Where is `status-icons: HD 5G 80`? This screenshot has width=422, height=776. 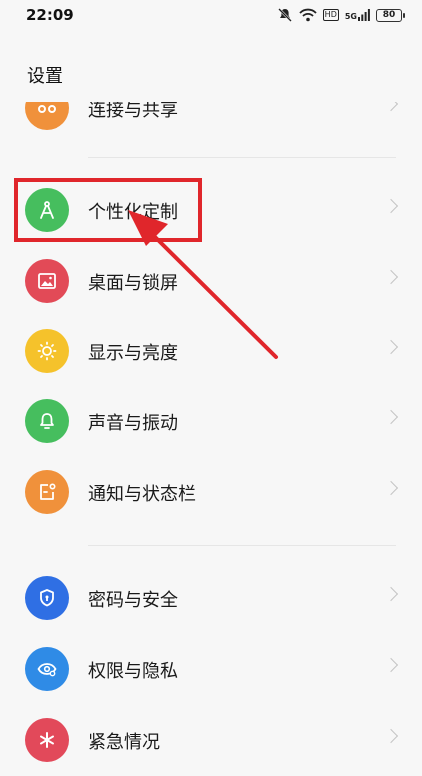 status-icons: HD 5G 80 is located at coordinates (341, 15).